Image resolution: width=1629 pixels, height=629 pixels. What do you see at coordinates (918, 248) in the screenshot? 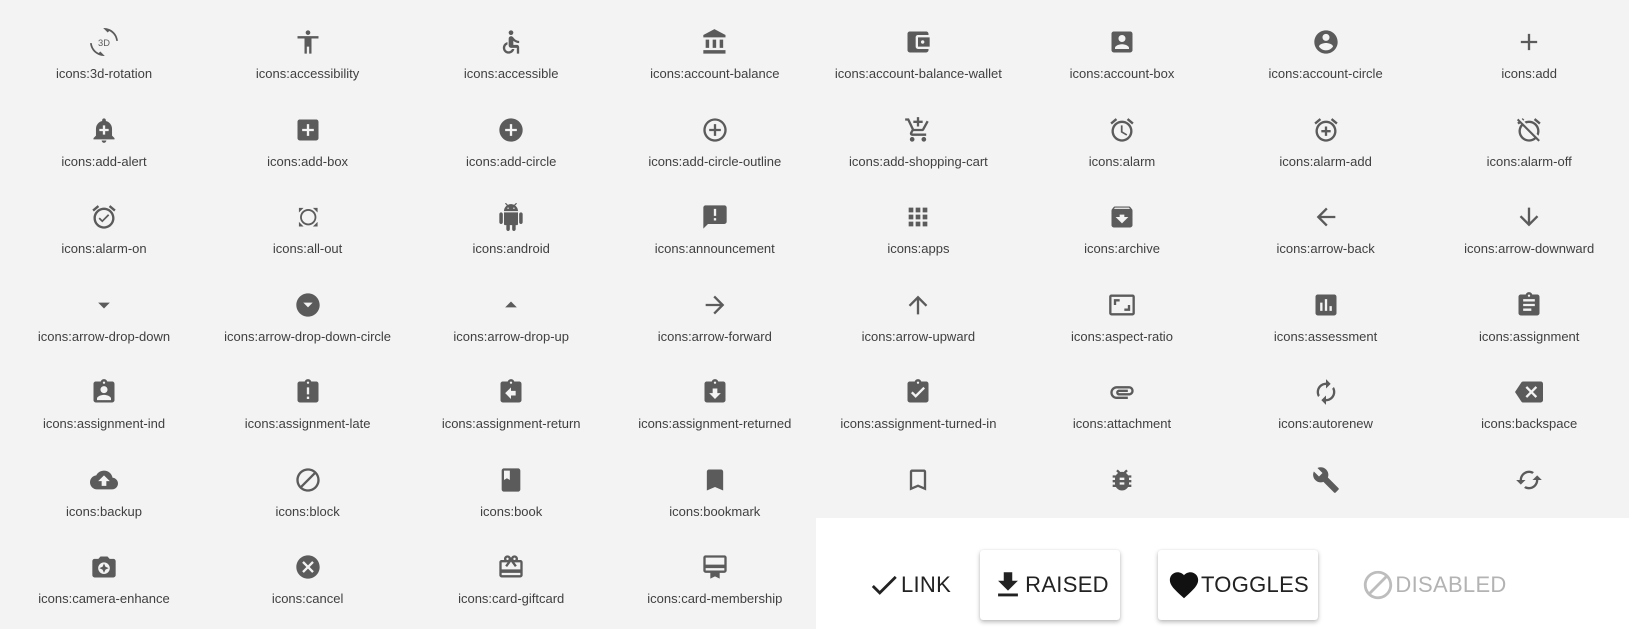
I see `icon-label: icons:apps` at bounding box center [918, 248].